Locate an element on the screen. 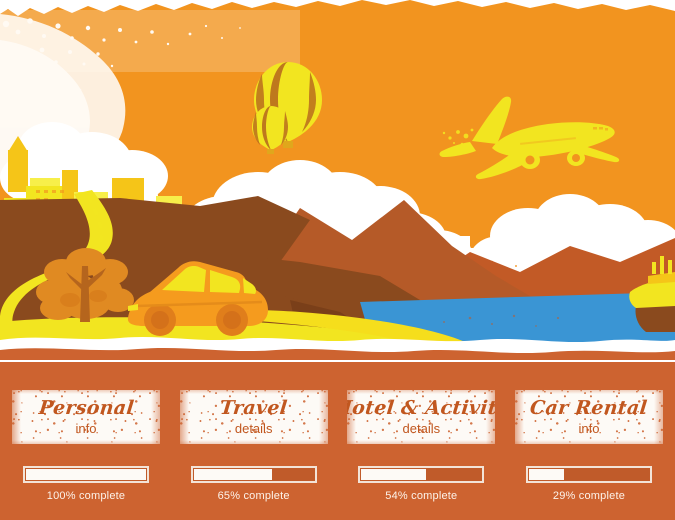  hotel-activity-progress-bar is located at coordinates (421, 474).